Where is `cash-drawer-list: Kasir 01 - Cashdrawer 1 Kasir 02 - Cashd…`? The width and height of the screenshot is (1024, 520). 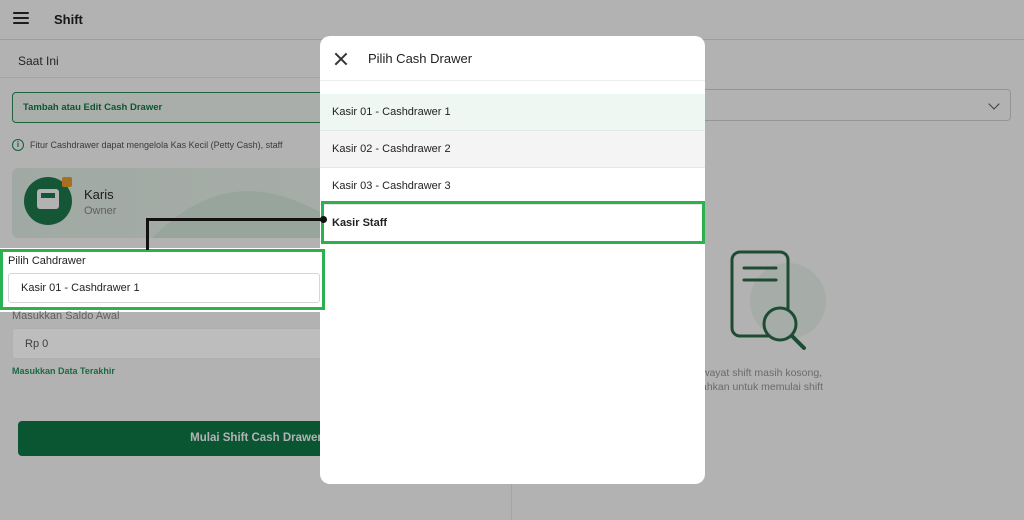 cash-drawer-list: Kasir 01 - Cashdrawer 1 Kasir 02 - Cashd… is located at coordinates (512, 168).